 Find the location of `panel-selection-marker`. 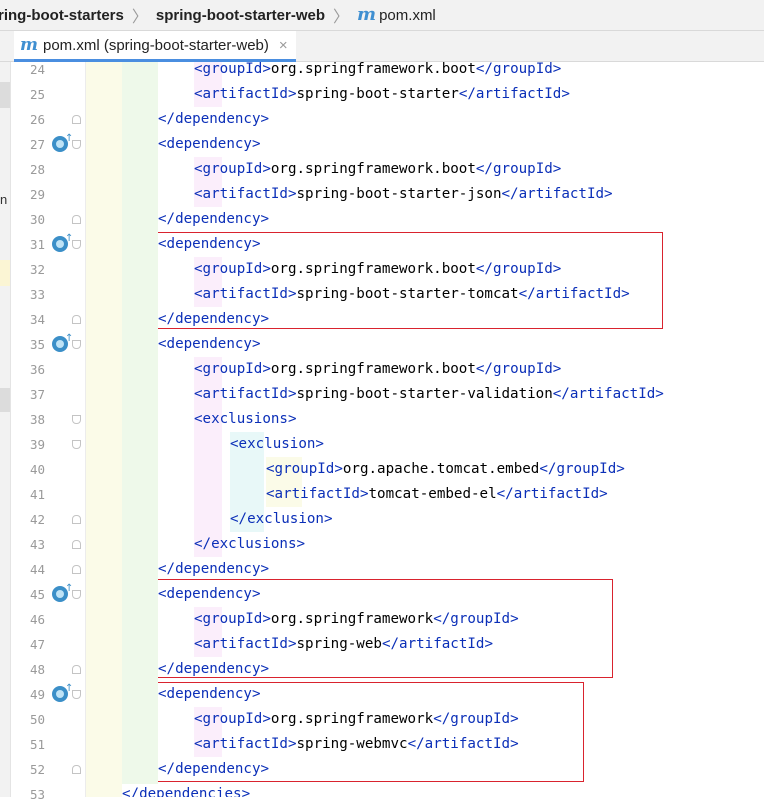

panel-selection-marker is located at coordinates (5, 400).